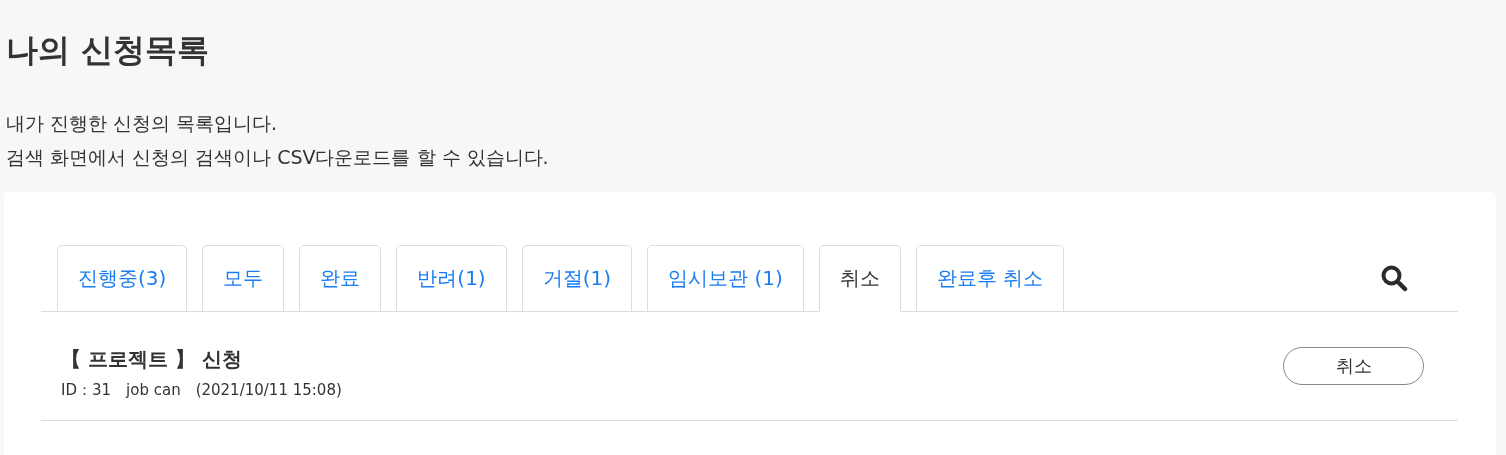 This screenshot has width=1506, height=455. What do you see at coordinates (725, 278) in the screenshot?
I see `status-tab: 임시보관 (1)` at bounding box center [725, 278].